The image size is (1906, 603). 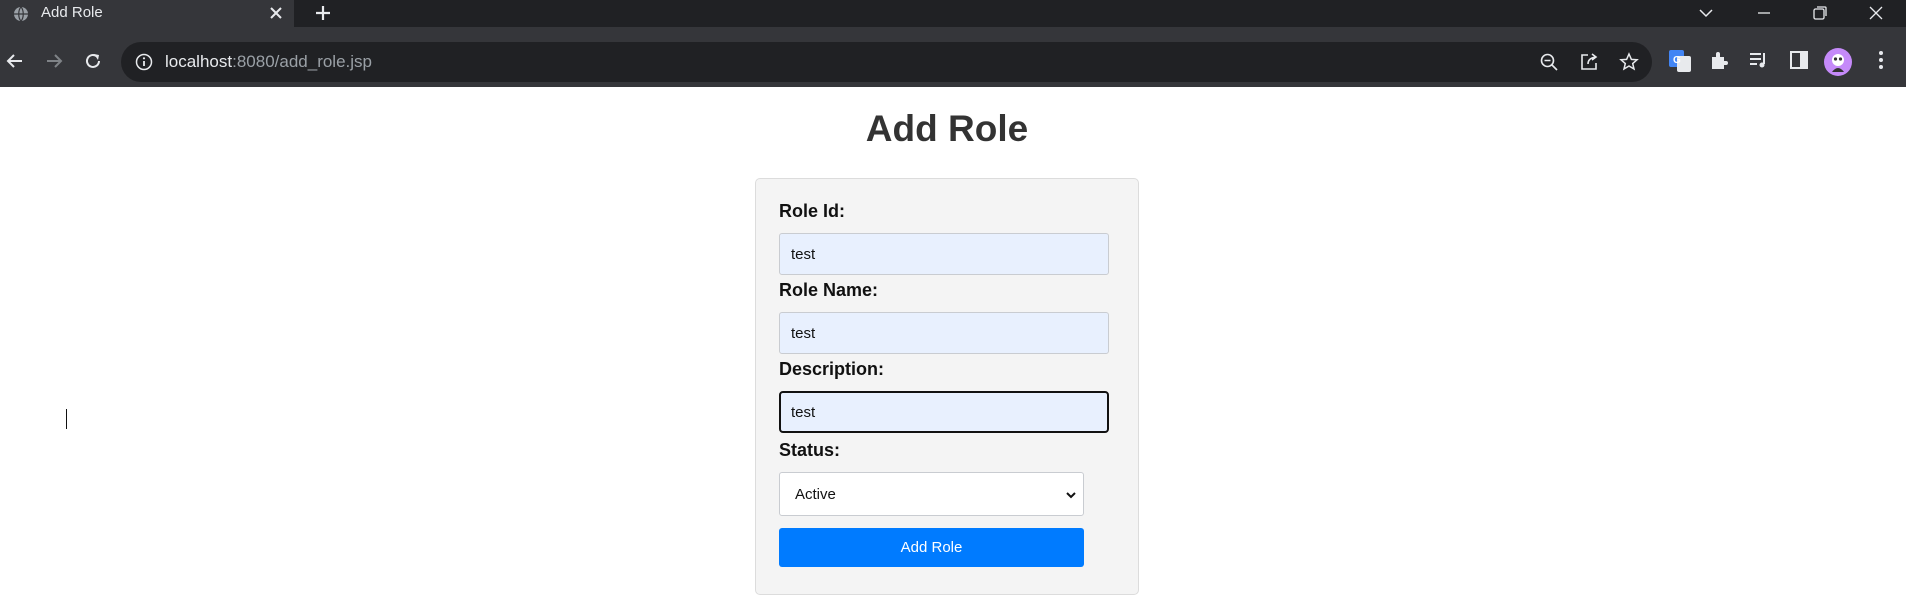 I want to click on star-icon, so click(x=1629, y=64).